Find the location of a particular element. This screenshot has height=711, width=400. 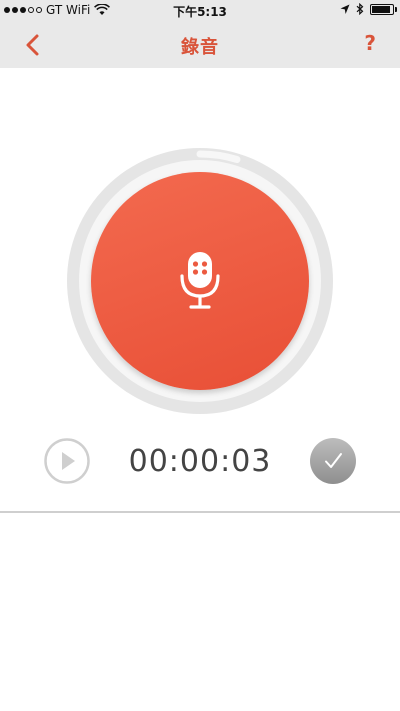

checkmark-icon is located at coordinates (333, 460).